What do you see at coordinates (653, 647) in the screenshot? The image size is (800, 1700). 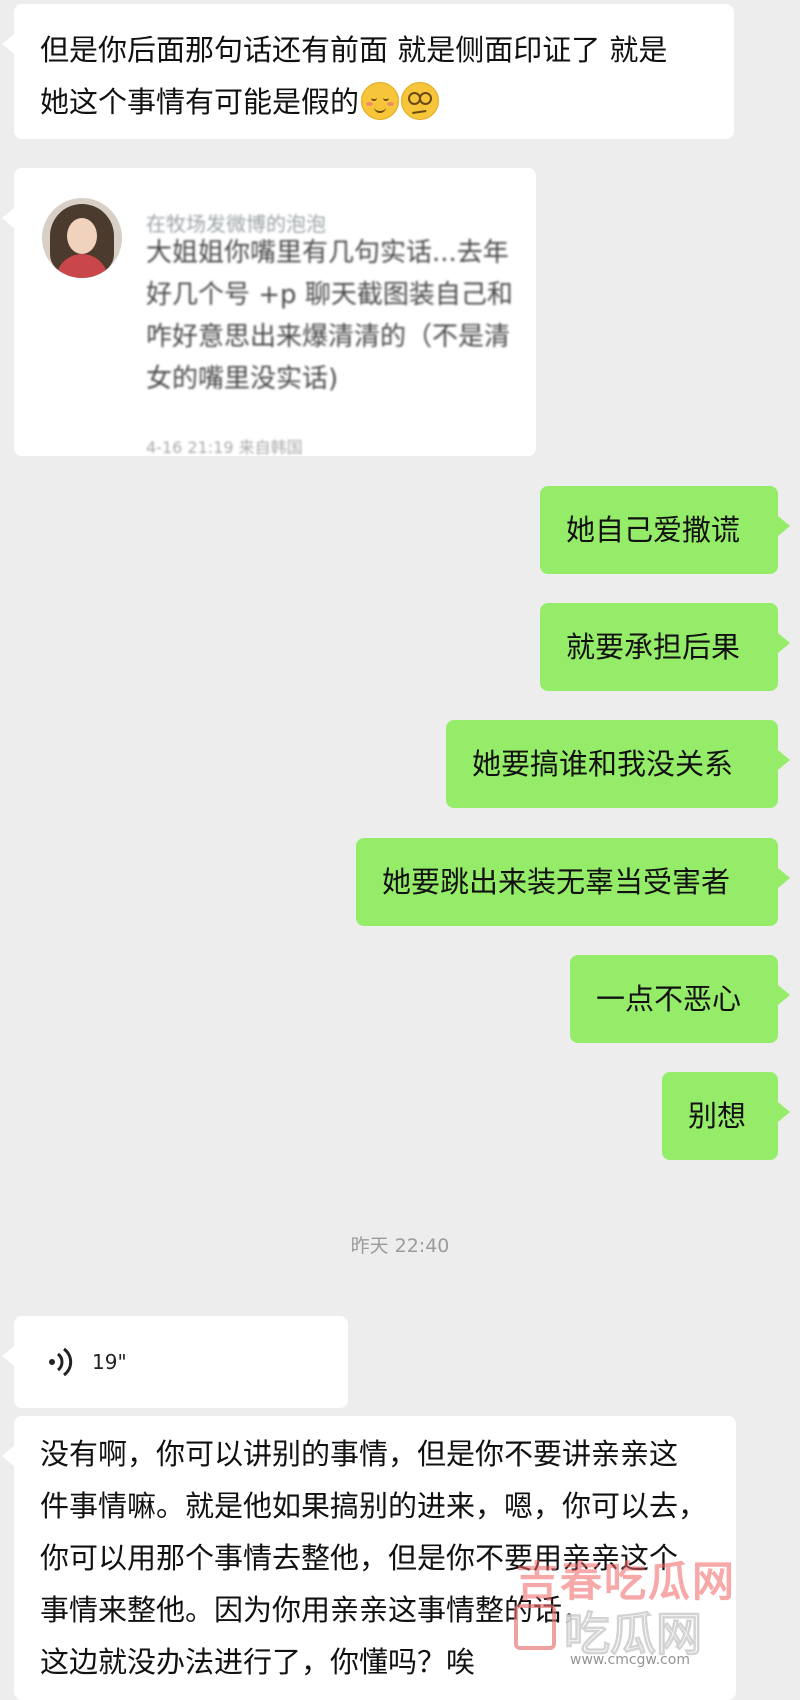 I see `message-text: 就要承担后果` at bounding box center [653, 647].